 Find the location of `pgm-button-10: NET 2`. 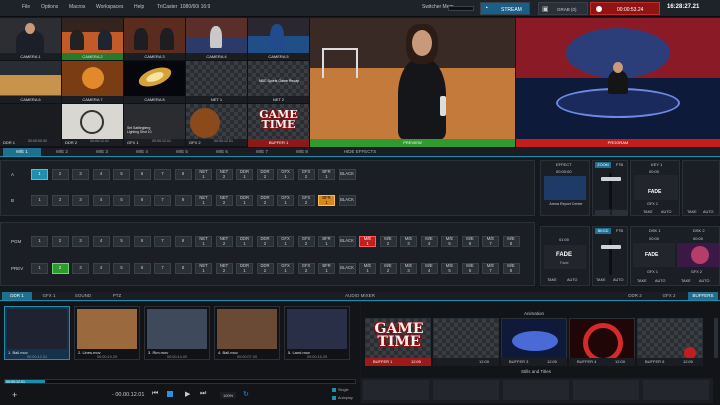

pgm-button-10: NET 2 is located at coordinates (224, 241).